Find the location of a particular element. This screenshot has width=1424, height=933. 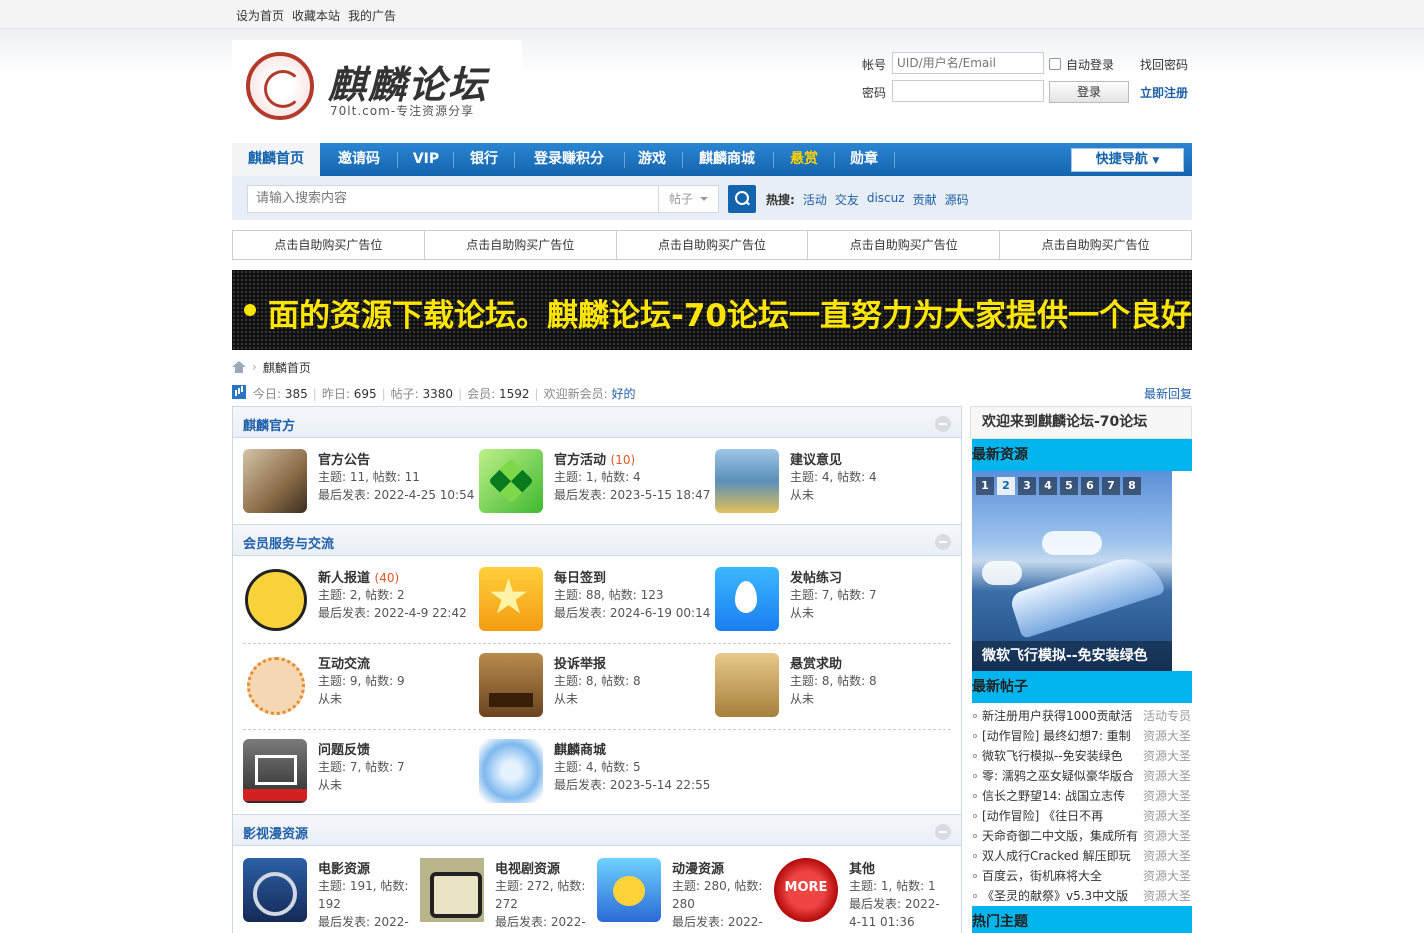

post-title: 零: 濡鸦之巫女疑似豪华版合 is located at coordinates (1061, 776).